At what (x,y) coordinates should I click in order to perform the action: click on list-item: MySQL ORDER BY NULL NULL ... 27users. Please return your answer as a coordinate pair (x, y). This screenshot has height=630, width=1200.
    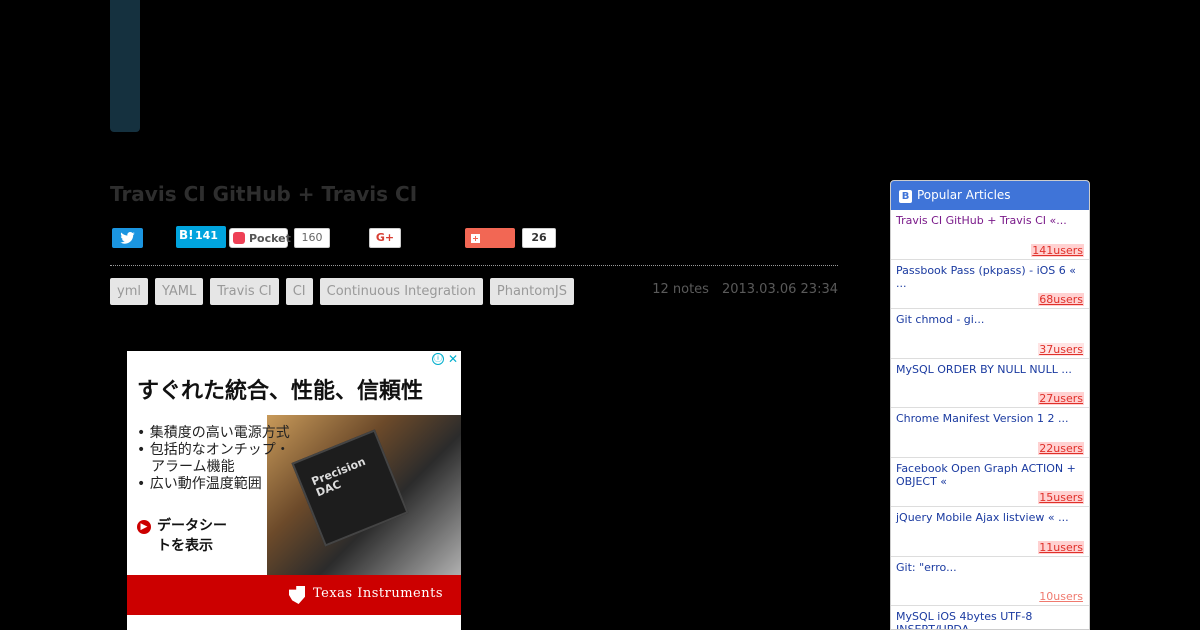
    Looking at the image, I should click on (990, 383).